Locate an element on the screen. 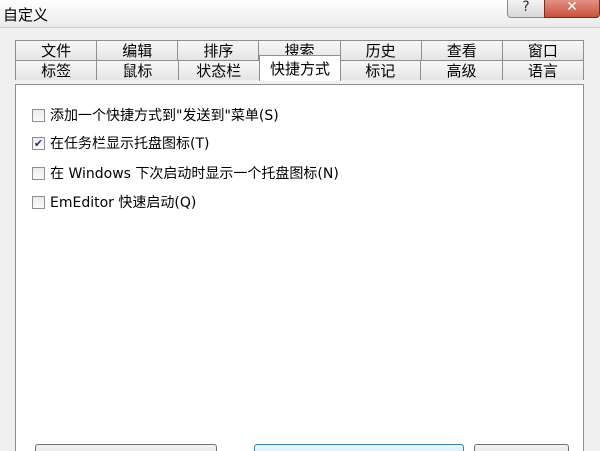 Image resolution: width=600 pixels, height=451 pixels. quick-launch-checkbox is located at coordinates (38, 202).